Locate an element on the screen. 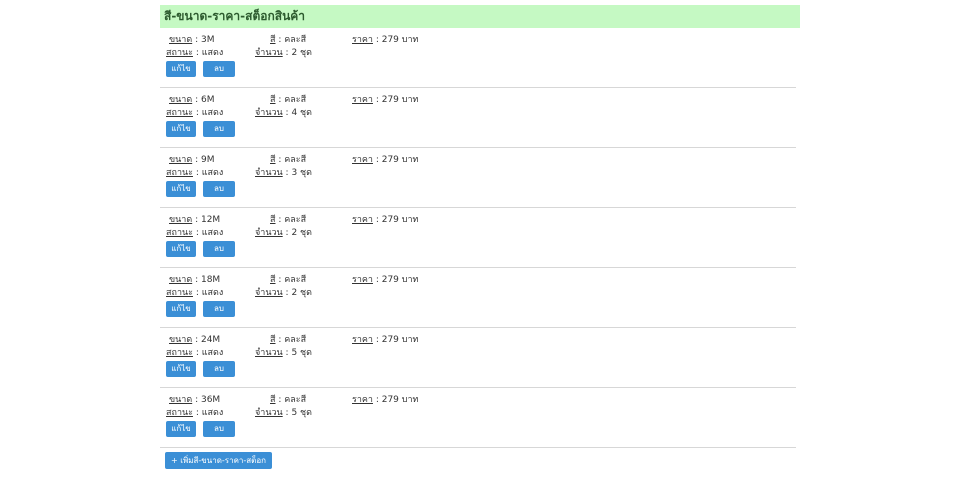 The height and width of the screenshot is (504, 960). size-field: ขนาด : 3M is located at coordinates (192, 40).